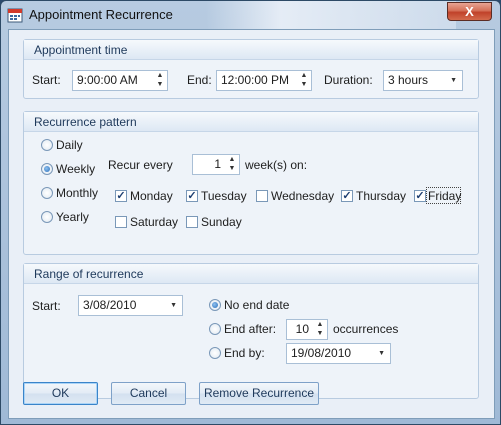 The height and width of the screenshot is (425, 501). What do you see at coordinates (47, 145) in the screenshot?
I see `radio-daily` at bounding box center [47, 145].